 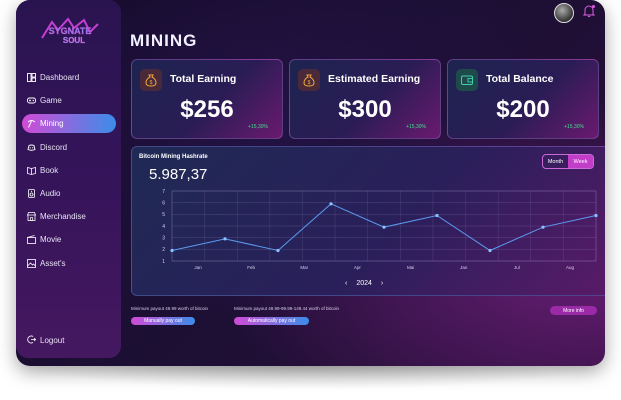 What do you see at coordinates (163, 238) in the screenshot?
I see `y-tick-label: 3` at bounding box center [163, 238].